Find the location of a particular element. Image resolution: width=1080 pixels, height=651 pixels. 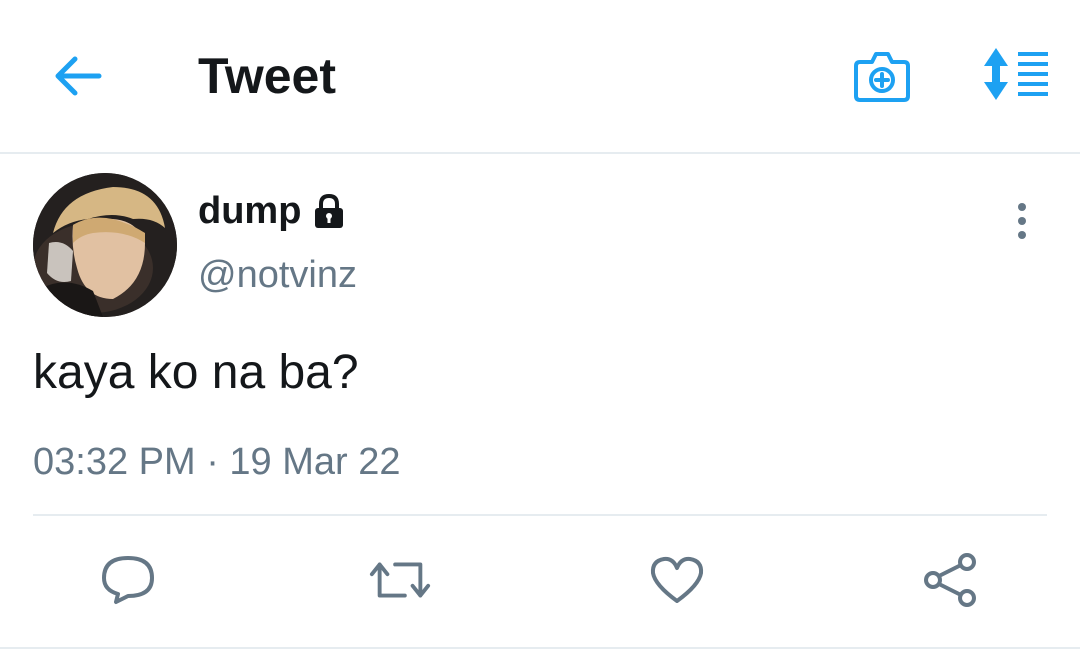

camera-plus-icon is located at coordinates (882, 77).